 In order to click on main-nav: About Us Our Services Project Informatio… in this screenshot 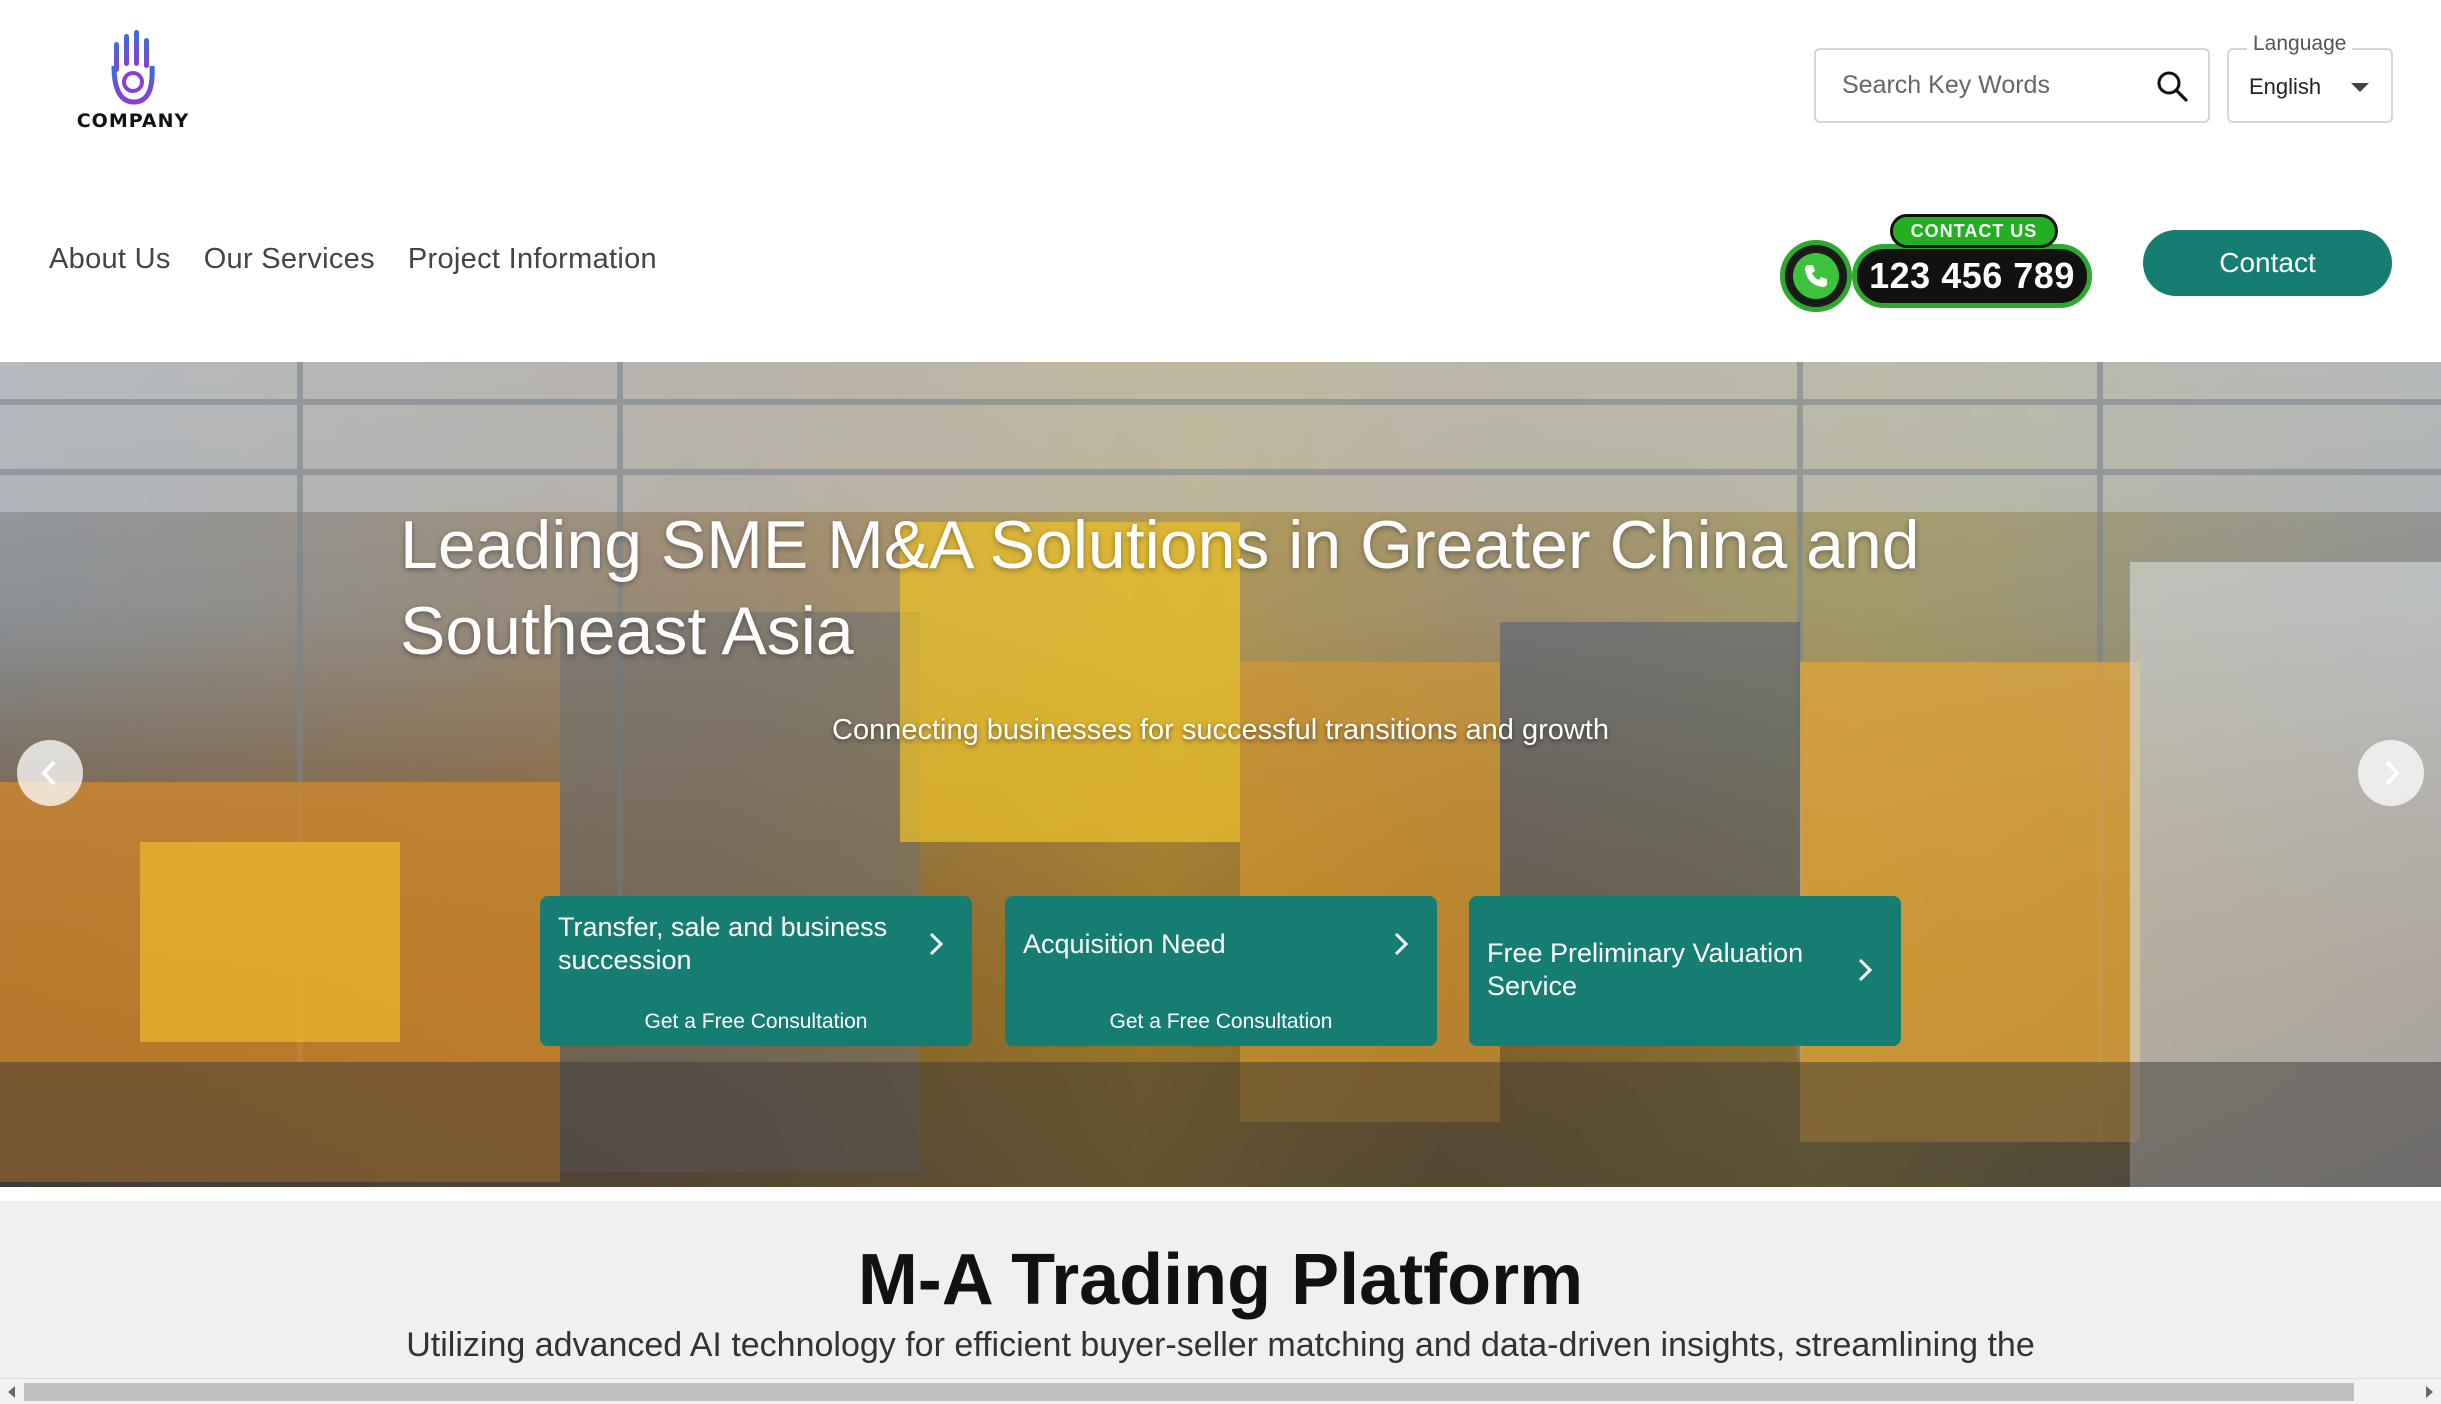, I will do `click(353, 259)`.